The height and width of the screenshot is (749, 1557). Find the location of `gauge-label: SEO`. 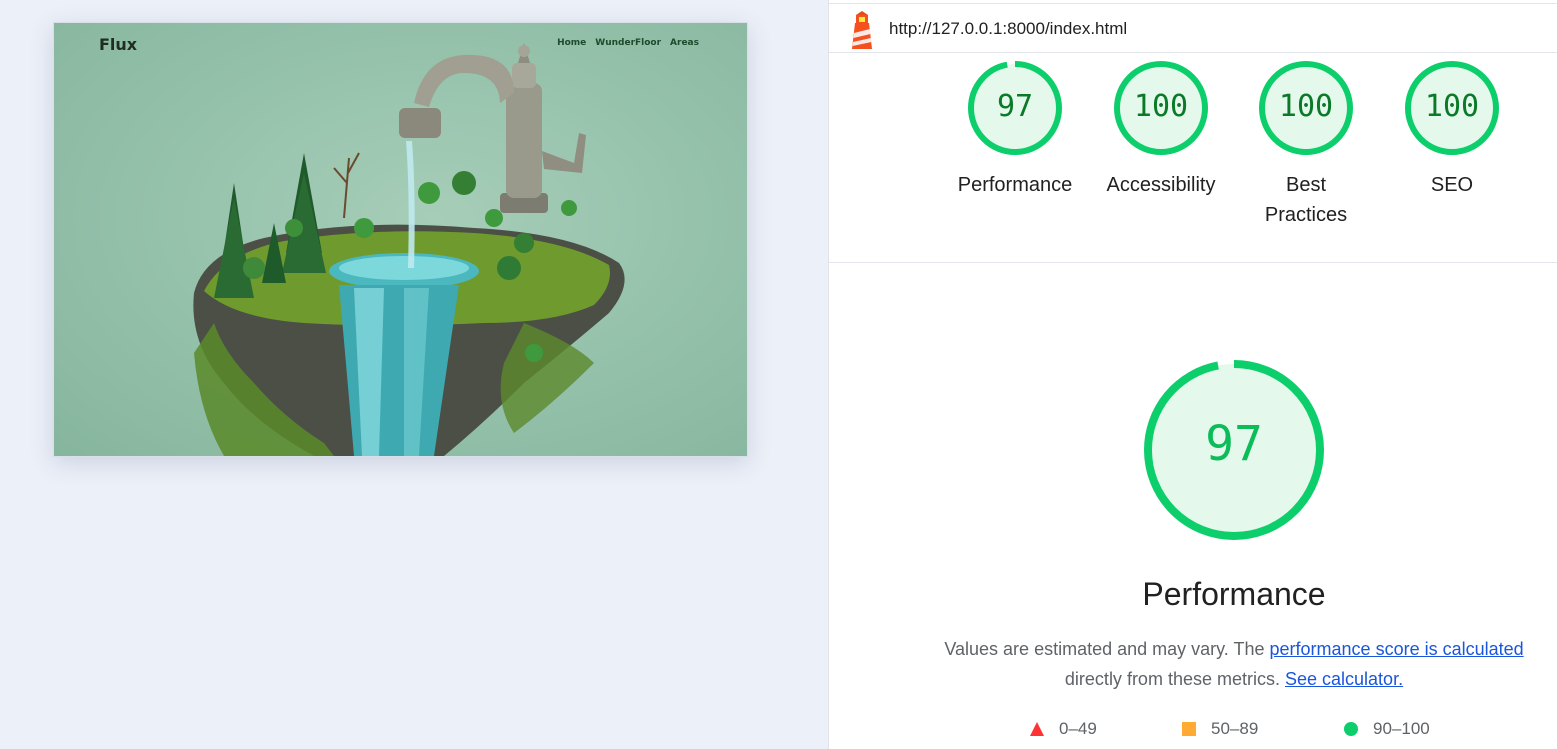

gauge-label: SEO is located at coordinates (1452, 185).